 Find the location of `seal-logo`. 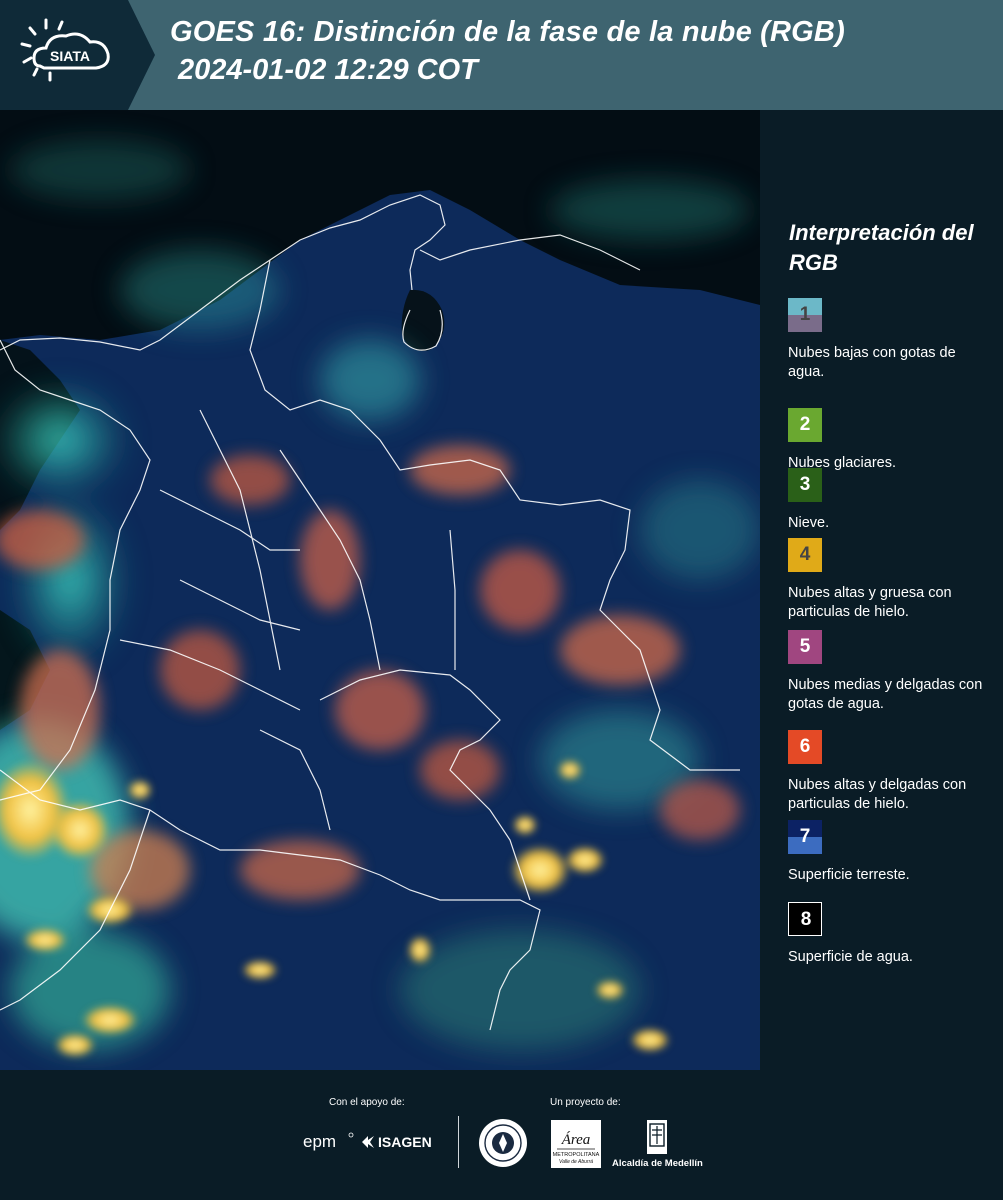

seal-logo is located at coordinates (503, 1145).